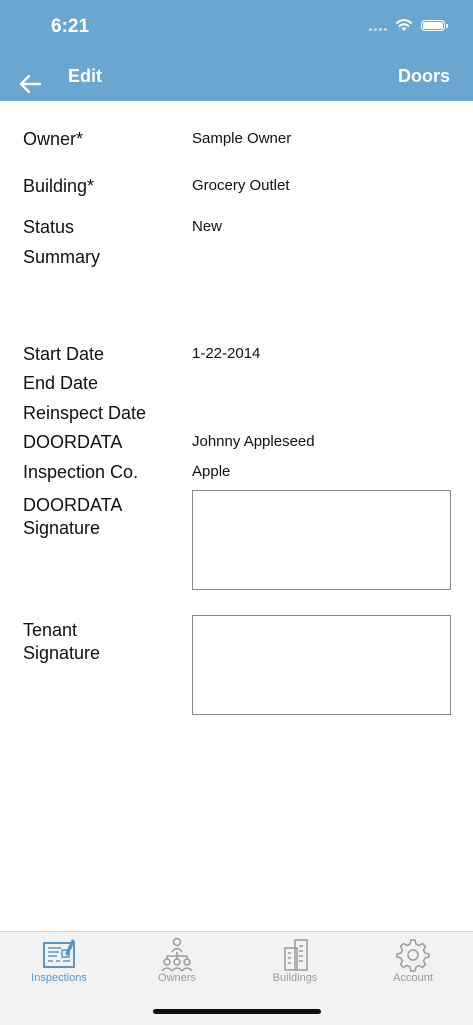  I want to click on edit-button: Edit, so click(85, 76).